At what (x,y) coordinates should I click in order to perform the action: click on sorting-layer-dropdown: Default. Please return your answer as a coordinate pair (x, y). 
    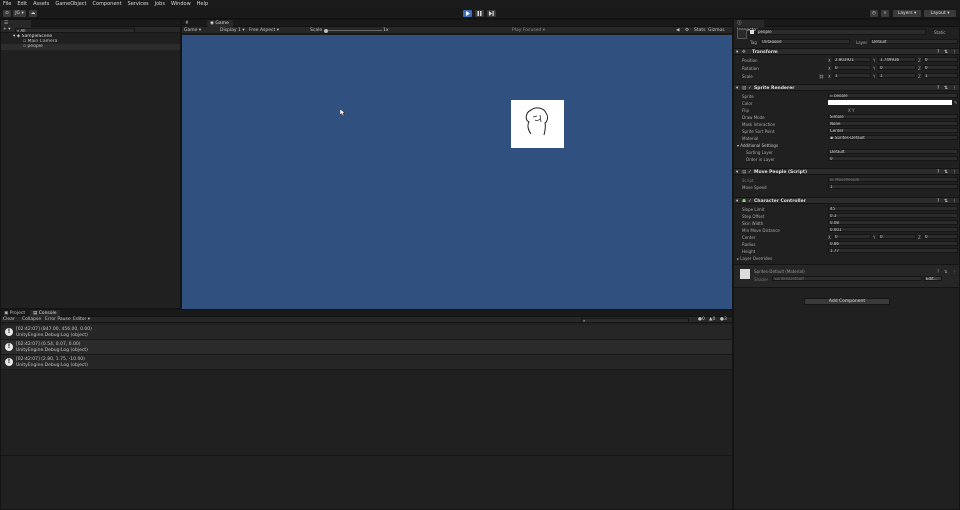
    Looking at the image, I should click on (893, 151).